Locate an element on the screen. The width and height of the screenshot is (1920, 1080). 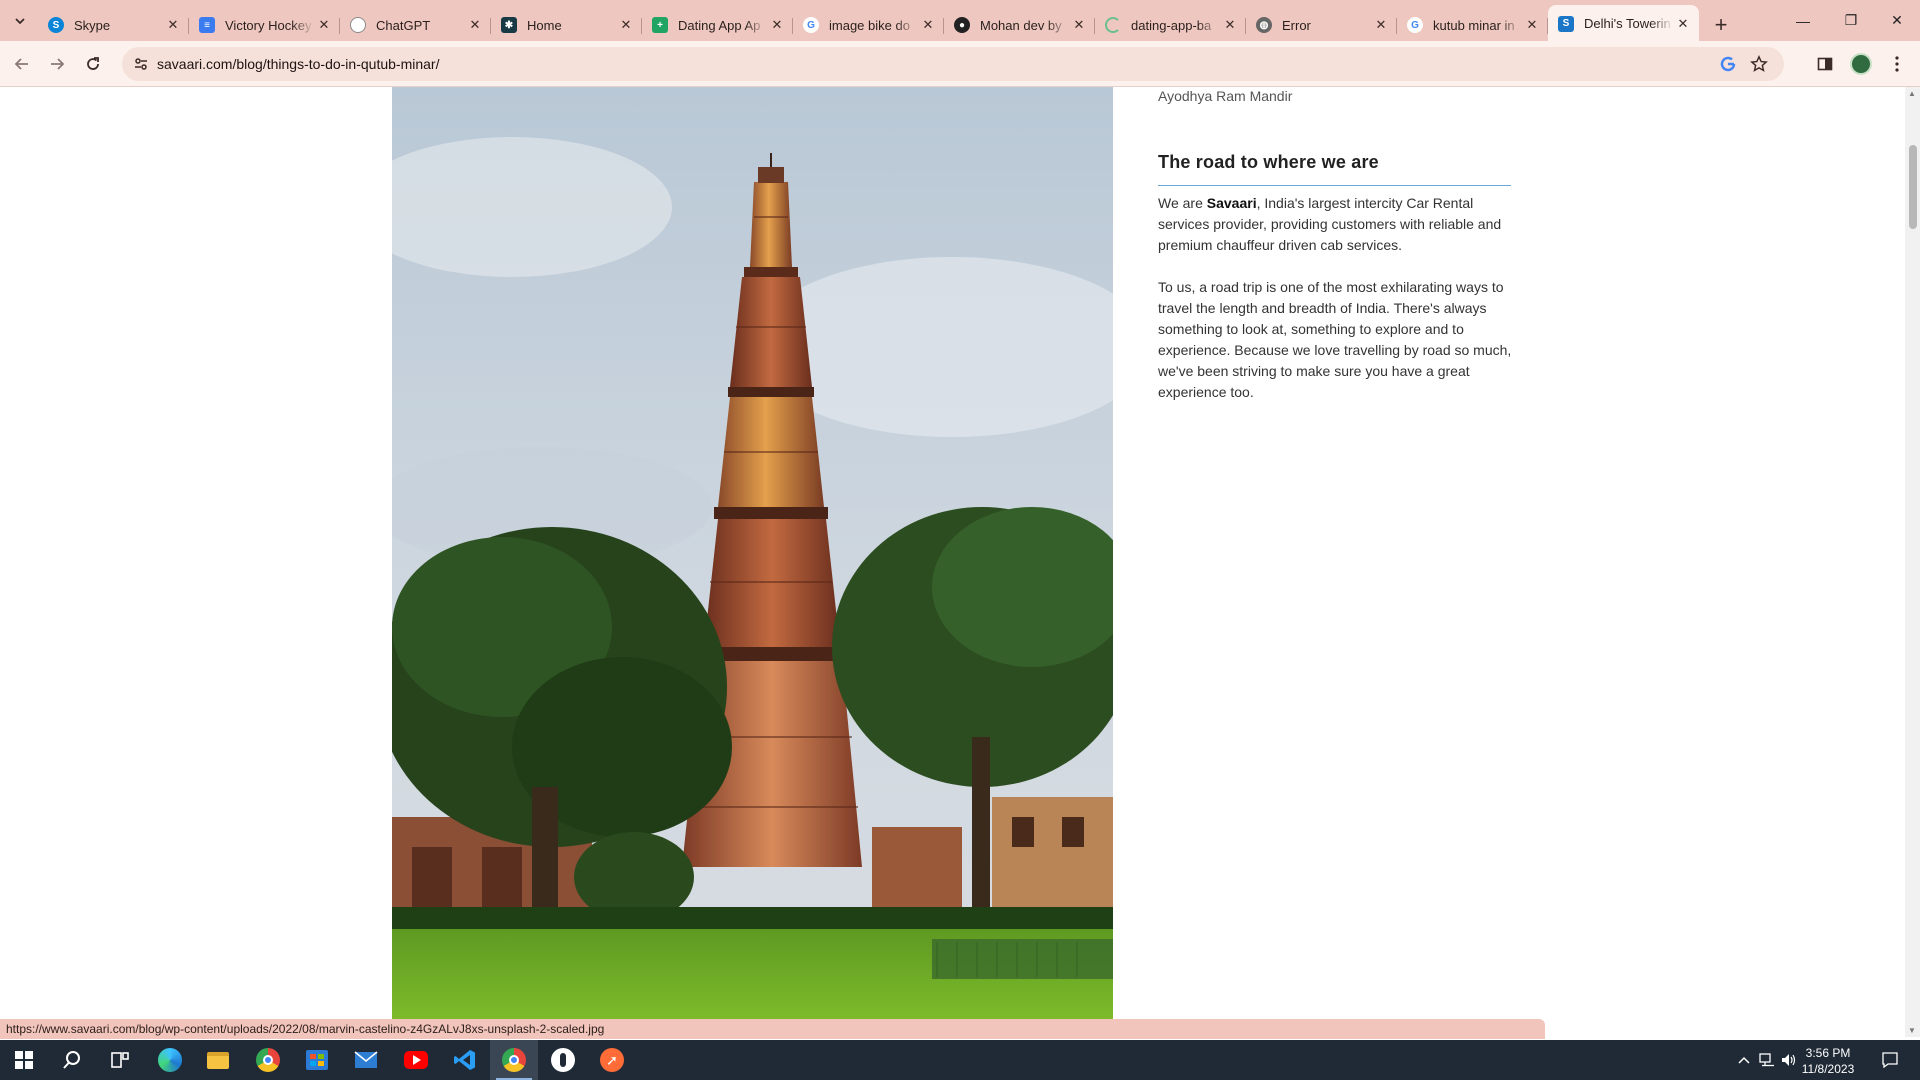
arrow-right-icon is located at coordinates (58, 64).